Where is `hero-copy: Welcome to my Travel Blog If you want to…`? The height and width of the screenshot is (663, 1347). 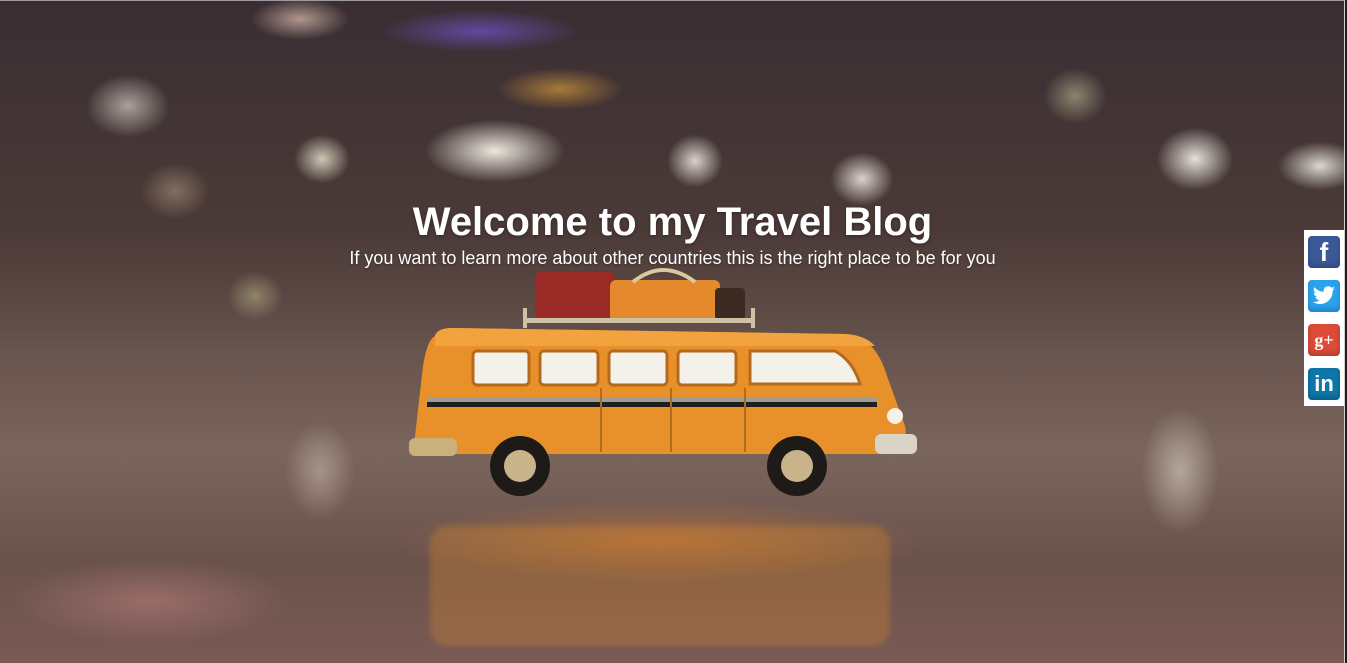
hero-copy: Welcome to my Travel Blog If you want to… is located at coordinates (672, 233).